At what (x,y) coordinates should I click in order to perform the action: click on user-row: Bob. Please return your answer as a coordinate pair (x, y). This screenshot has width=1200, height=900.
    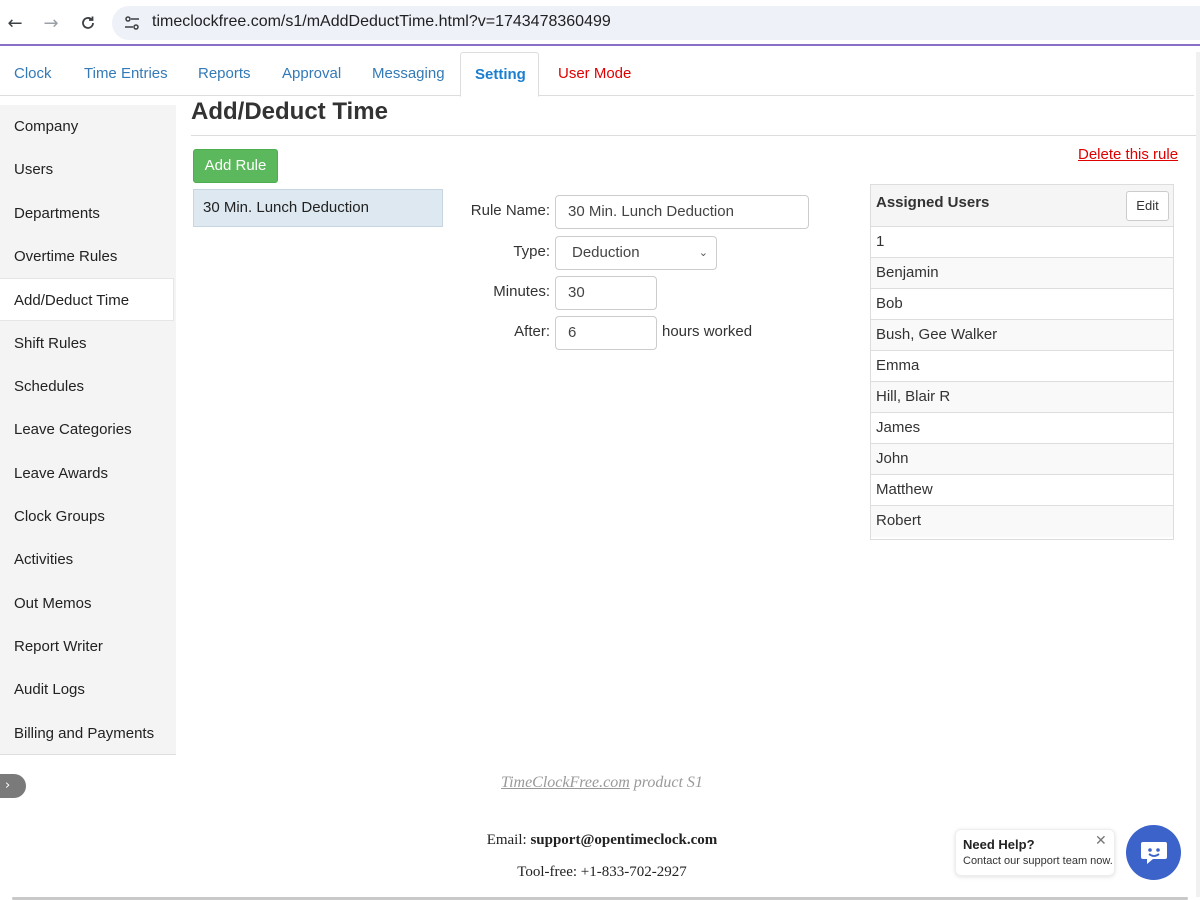
    Looking at the image, I should click on (1022, 304).